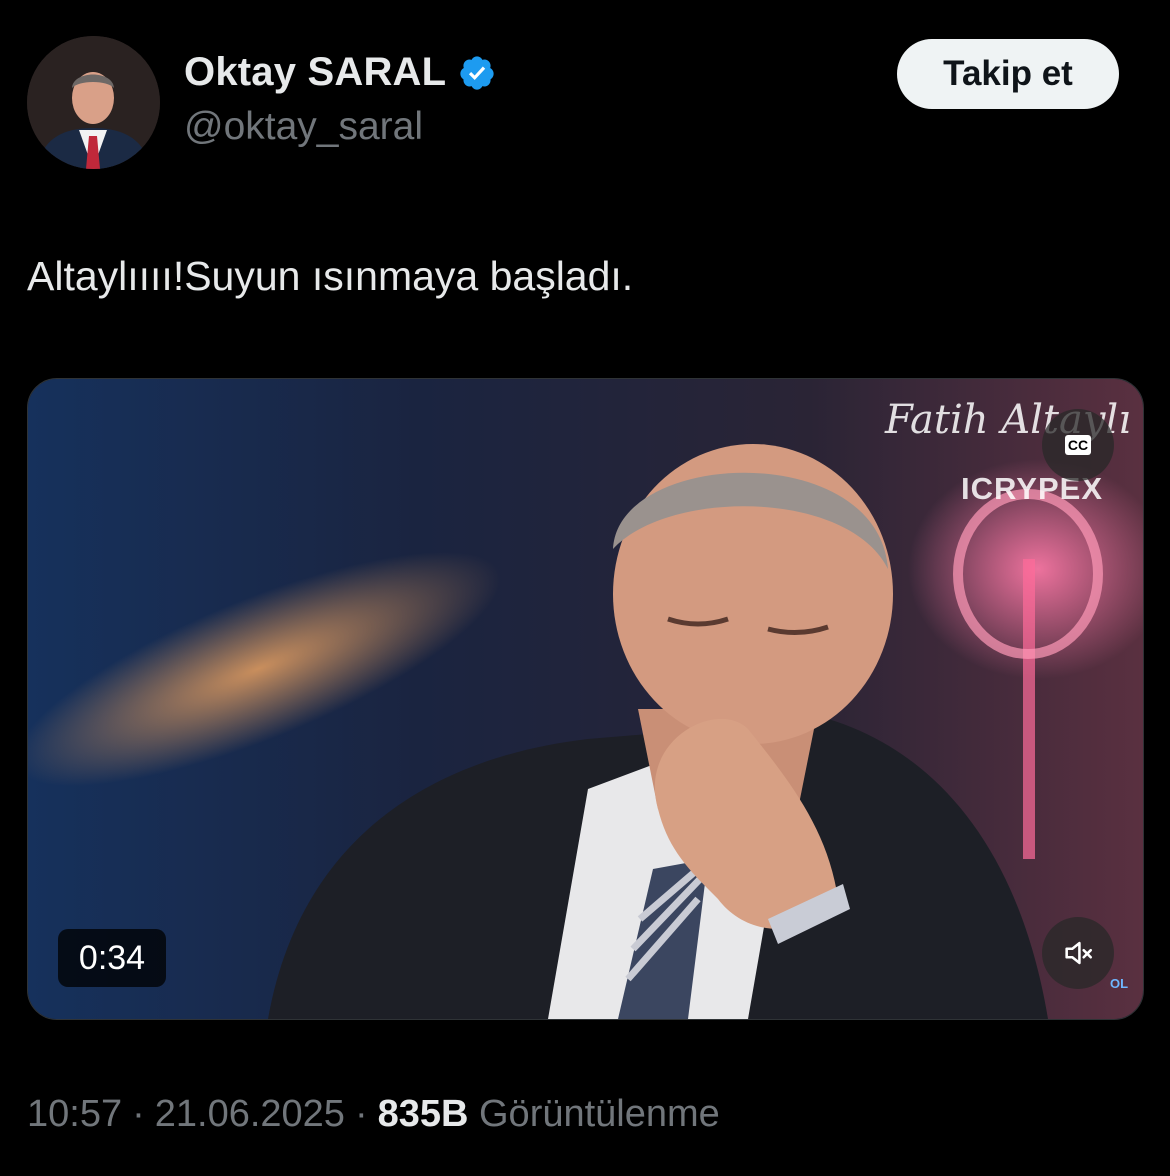  What do you see at coordinates (1008, 74) in the screenshot?
I see `follow-button: Takip et` at bounding box center [1008, 74].